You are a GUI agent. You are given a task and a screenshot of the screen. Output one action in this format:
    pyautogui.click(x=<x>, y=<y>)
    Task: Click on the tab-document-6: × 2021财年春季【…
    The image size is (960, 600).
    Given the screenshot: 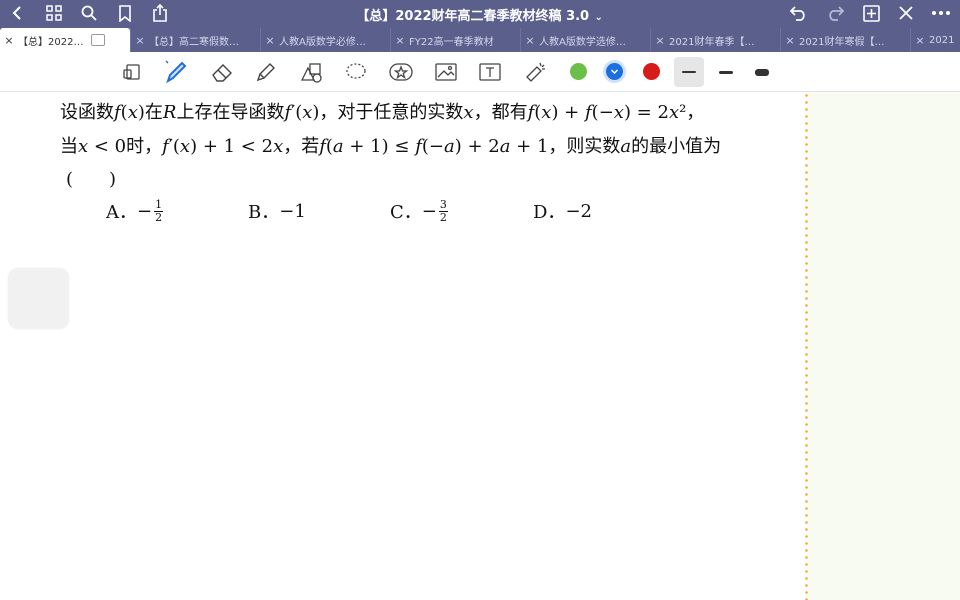 What is the action you would take?
    pyautogui.click(x=715, y=40)
    